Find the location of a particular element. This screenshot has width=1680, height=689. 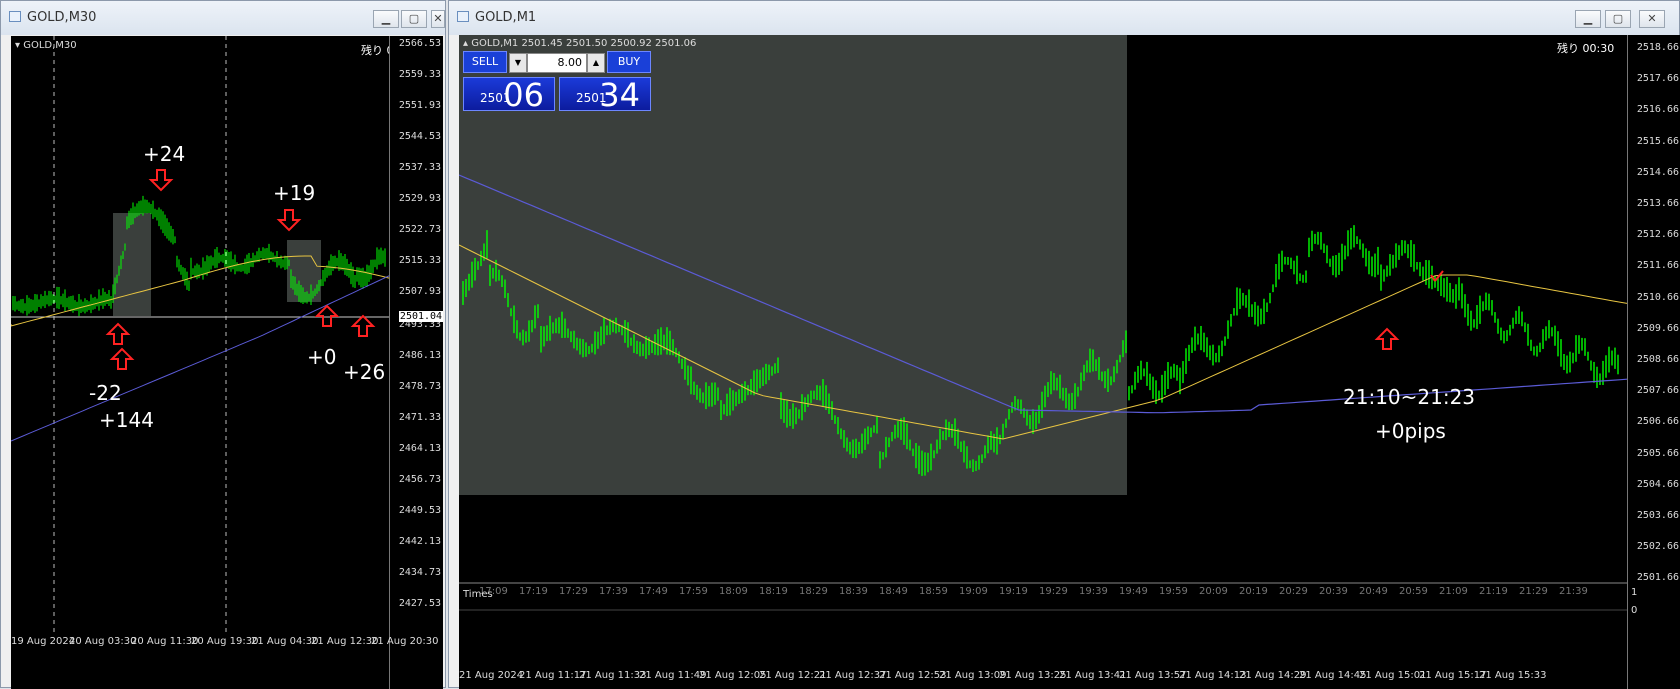

indicator-scale-1: 1 is located at coordinates (1634, 592).